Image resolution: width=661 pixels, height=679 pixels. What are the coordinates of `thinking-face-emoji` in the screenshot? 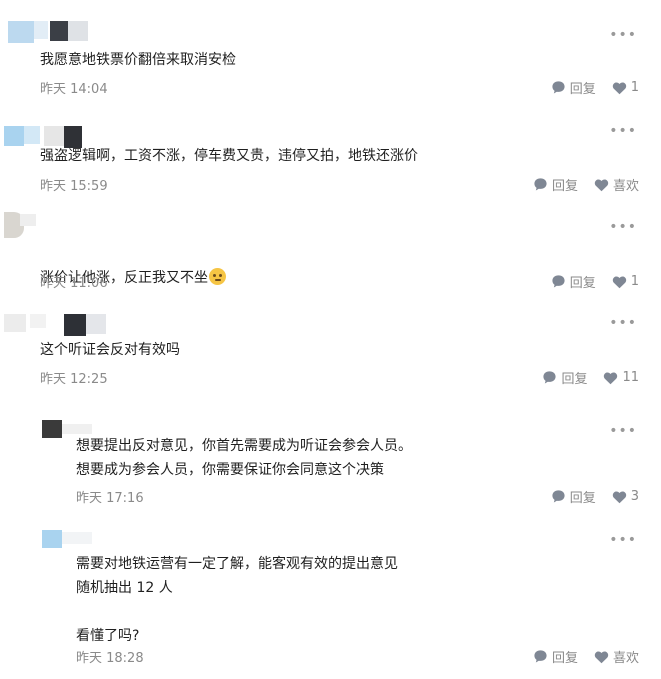 It's located at (217, 276).